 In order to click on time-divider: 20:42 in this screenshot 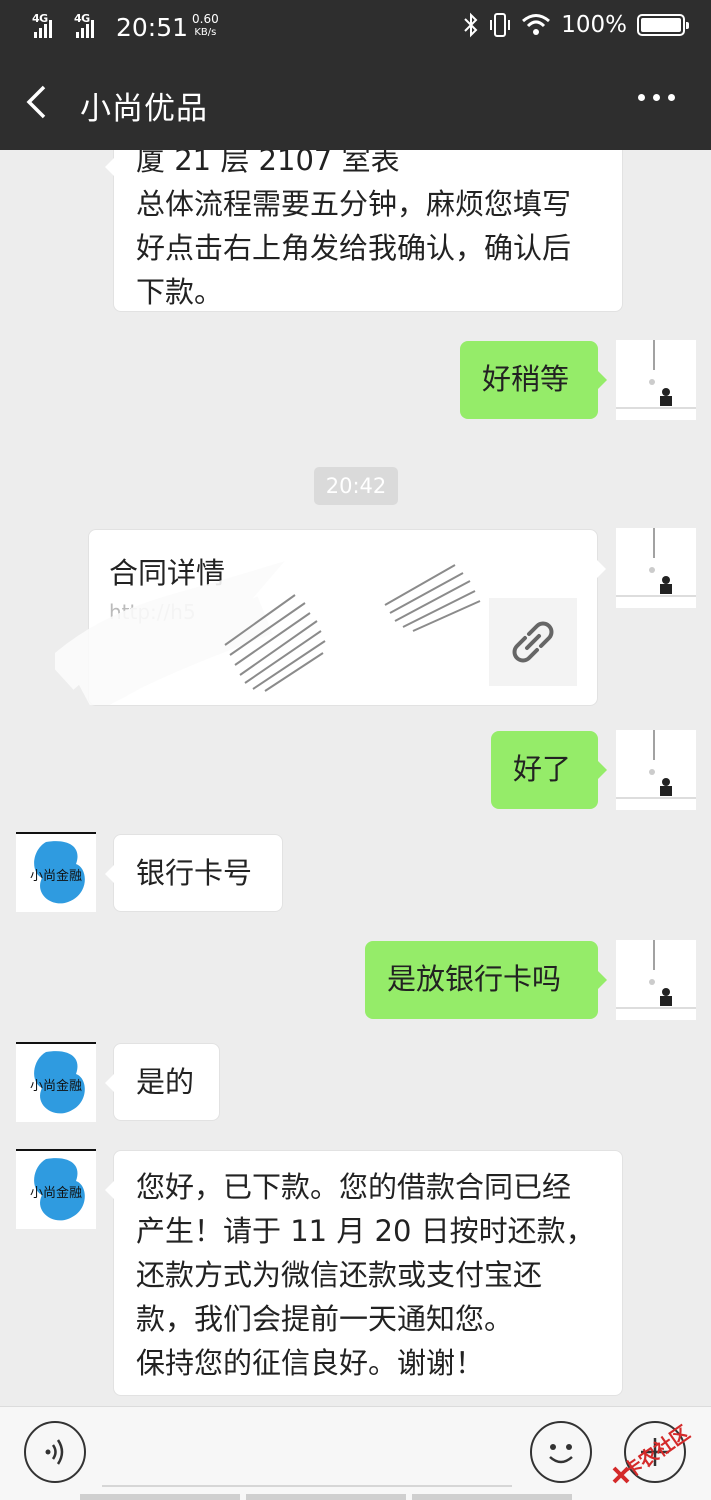, I will do `click(356, 486)`.